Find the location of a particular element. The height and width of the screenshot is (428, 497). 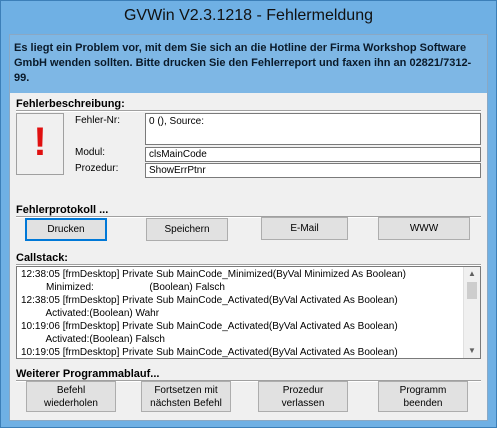

fehler-nr-field: 0 (), Source: is located at coordinates (313, 129).